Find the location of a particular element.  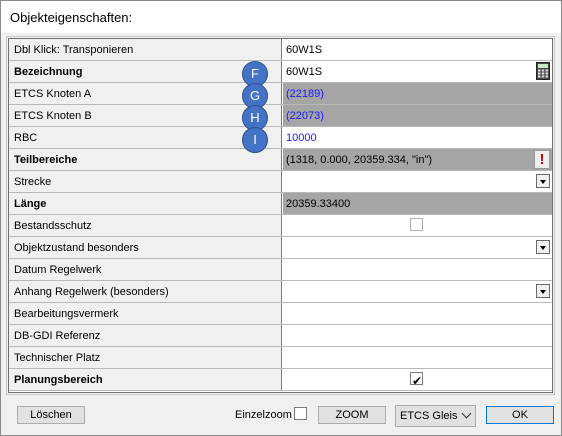

einzelzoom-label: Einzelzoom is located at coordinates (263, 415).